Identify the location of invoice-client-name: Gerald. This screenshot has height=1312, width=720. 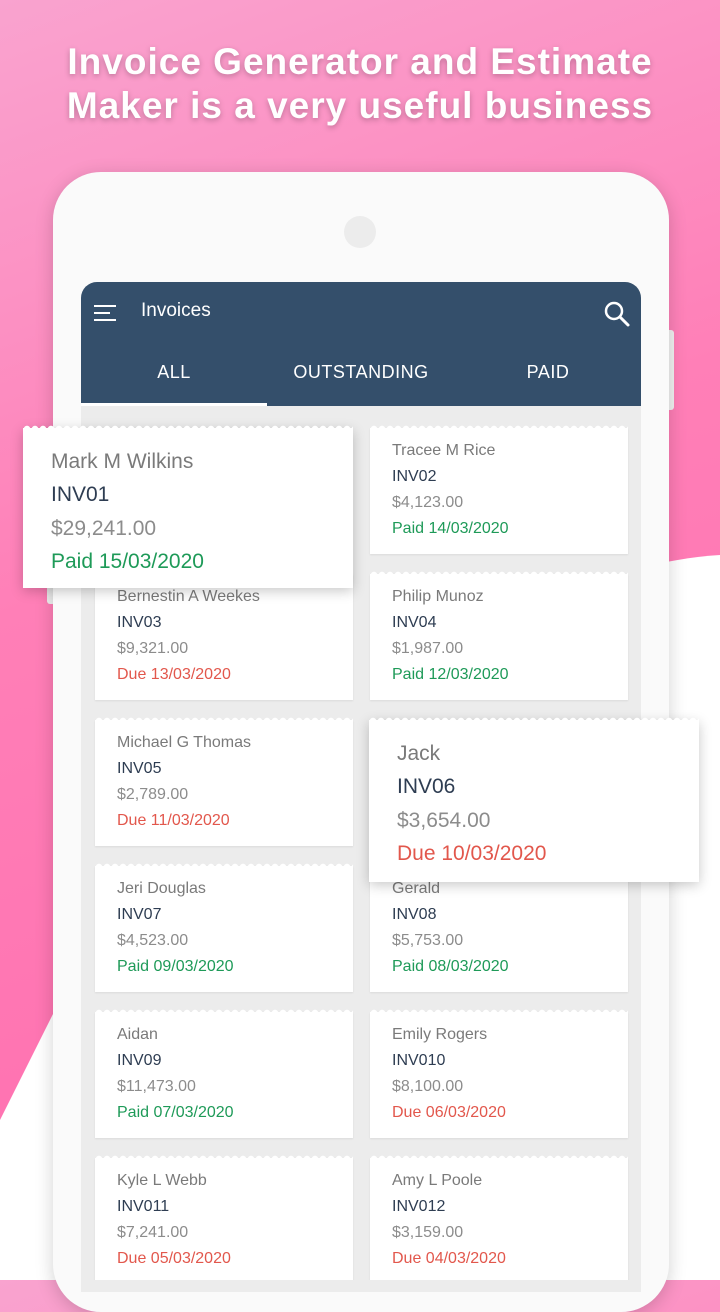
(416, 888).